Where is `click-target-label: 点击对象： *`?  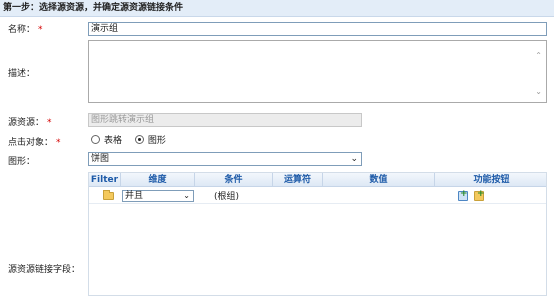
click-target-label: 点击对象： * is located at coordinates (34, 143).